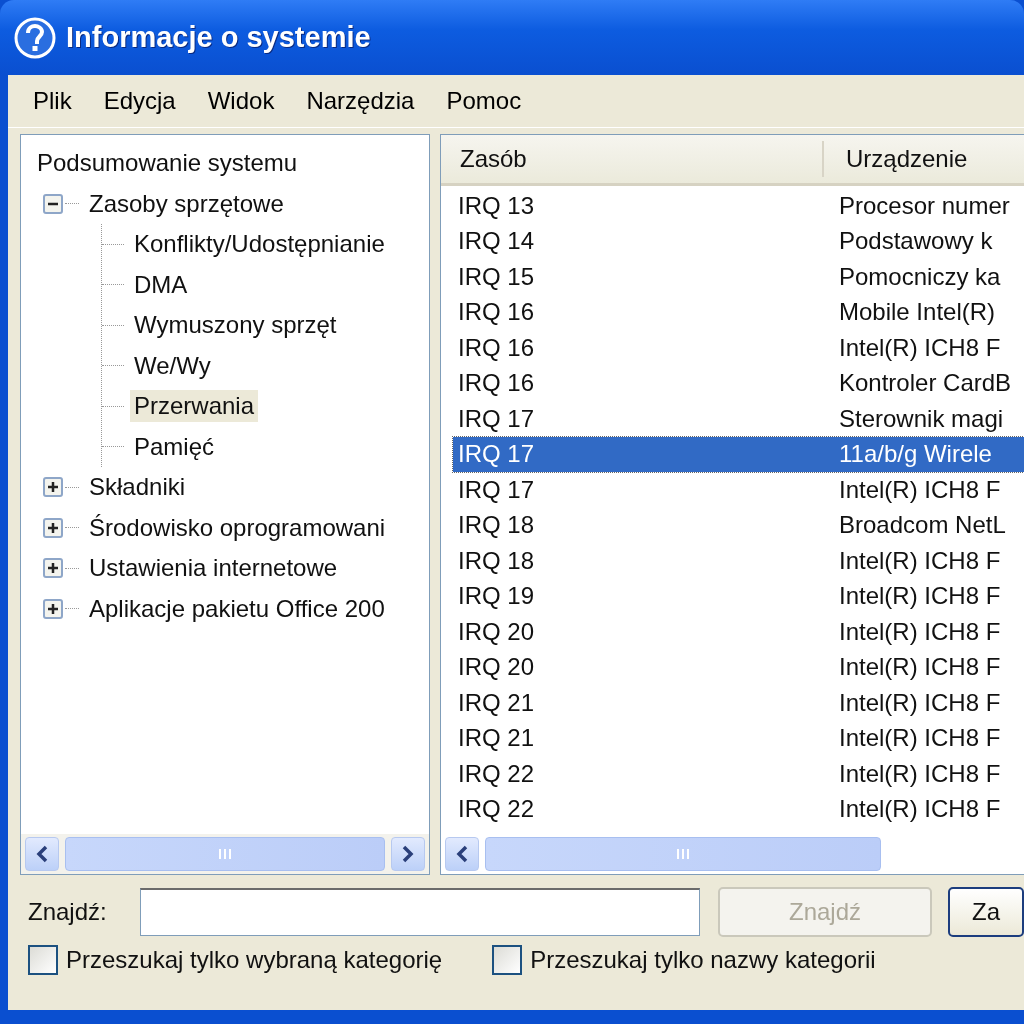 The width and height of the screenshot is (1024, 1024). What do you see at coordinates (408, 854) in the screenshot?
I see `scroll-right-button` at bounding box center [408, 854].